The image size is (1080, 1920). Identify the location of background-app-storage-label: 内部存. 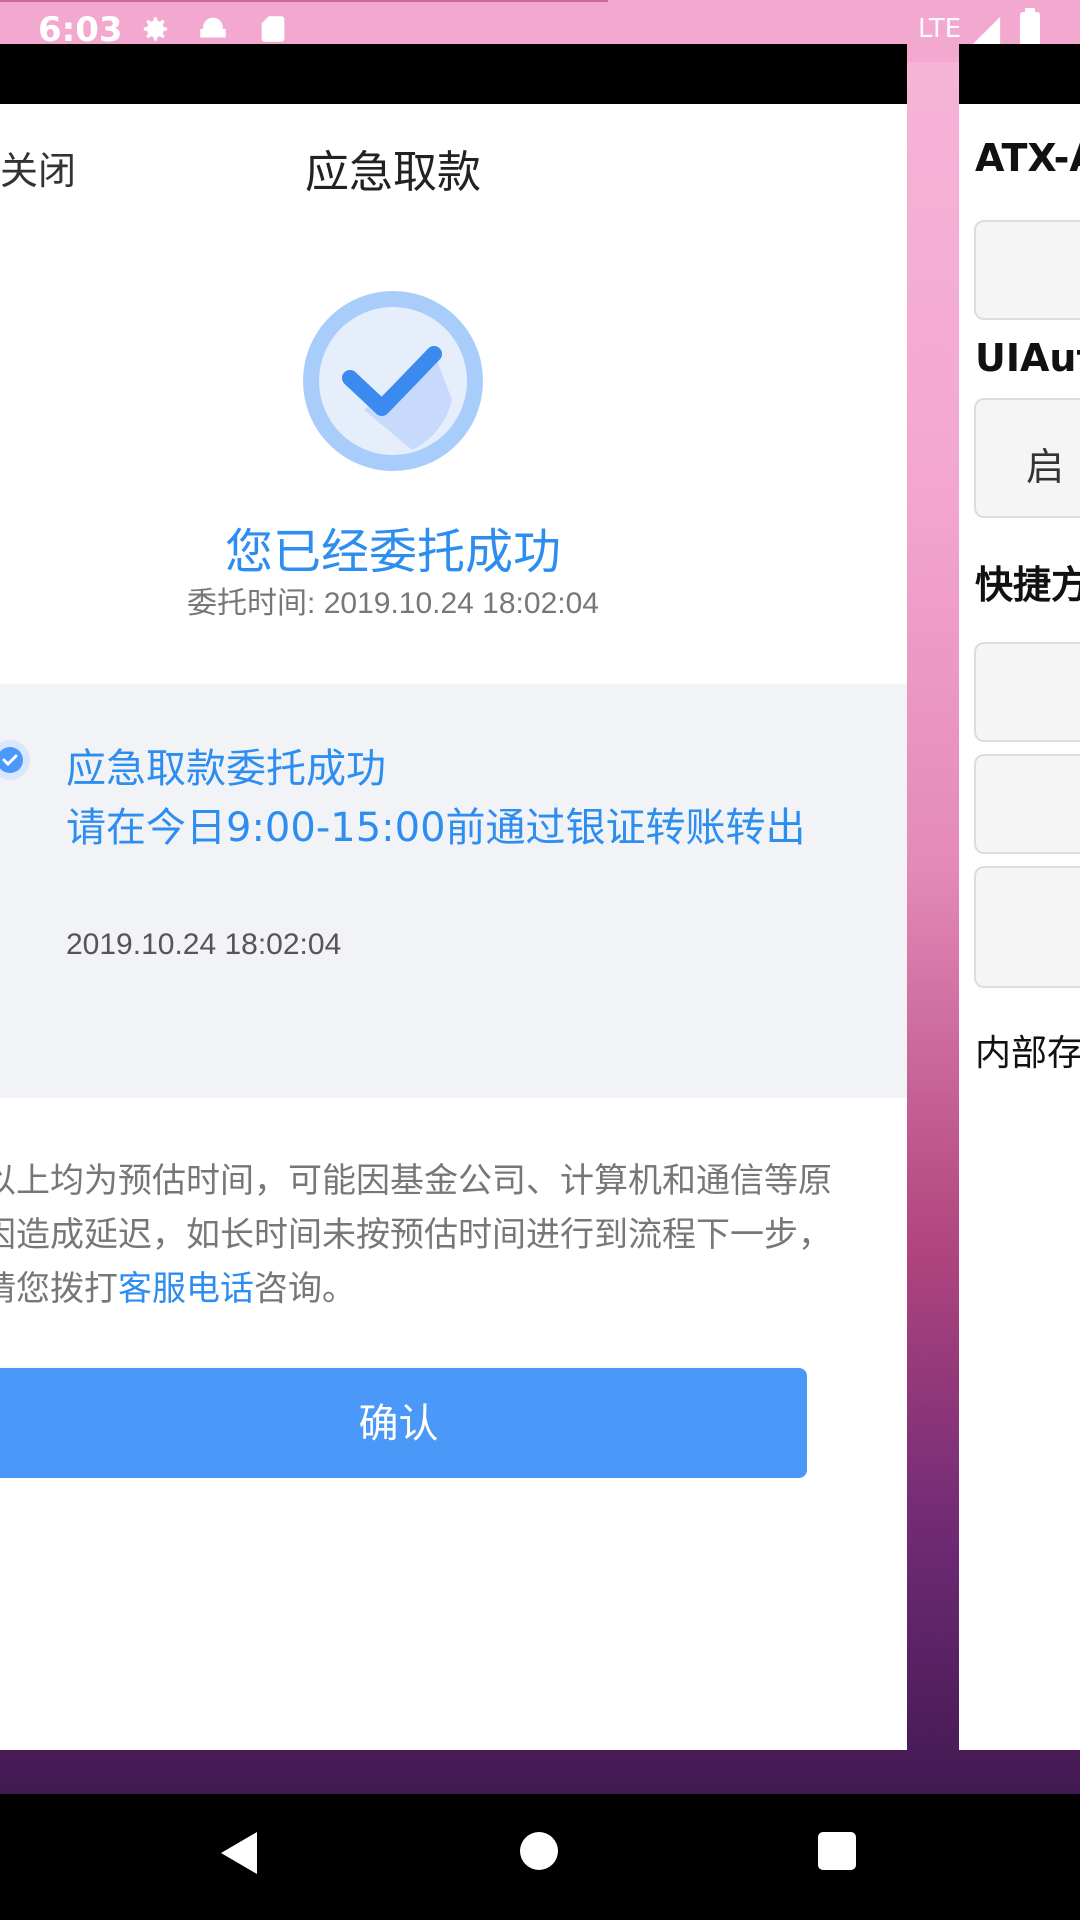
(1027, 1053).